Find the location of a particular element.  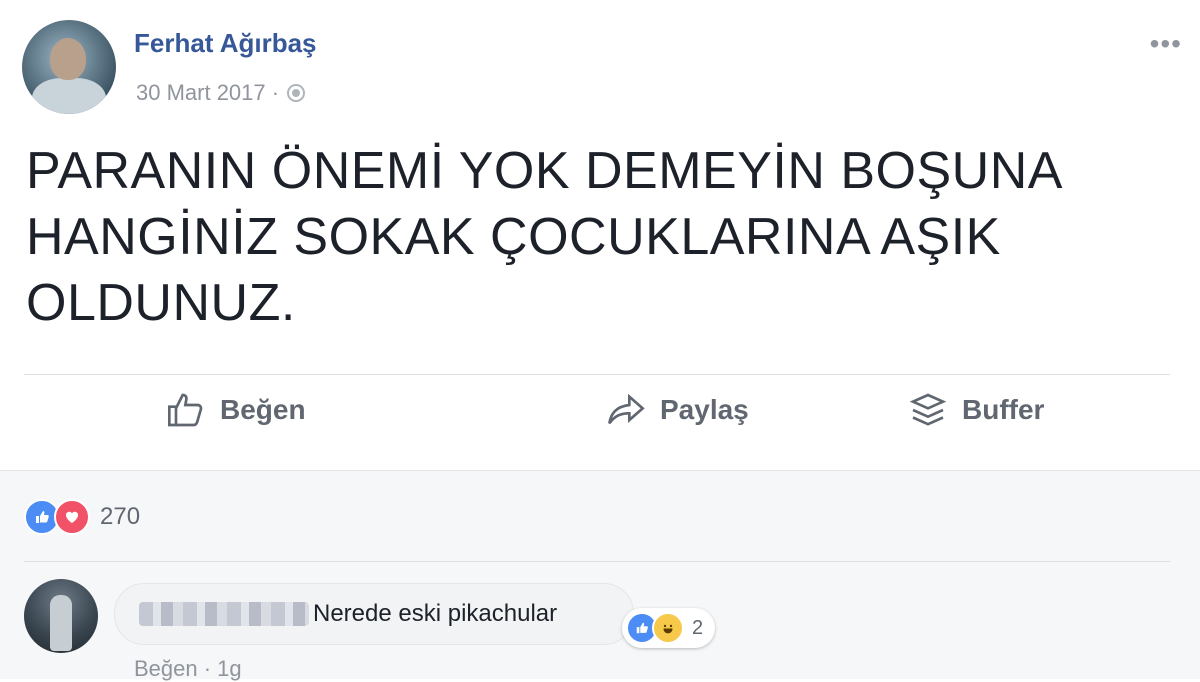

share-arrow-icon is located at coordinates (626, 409).